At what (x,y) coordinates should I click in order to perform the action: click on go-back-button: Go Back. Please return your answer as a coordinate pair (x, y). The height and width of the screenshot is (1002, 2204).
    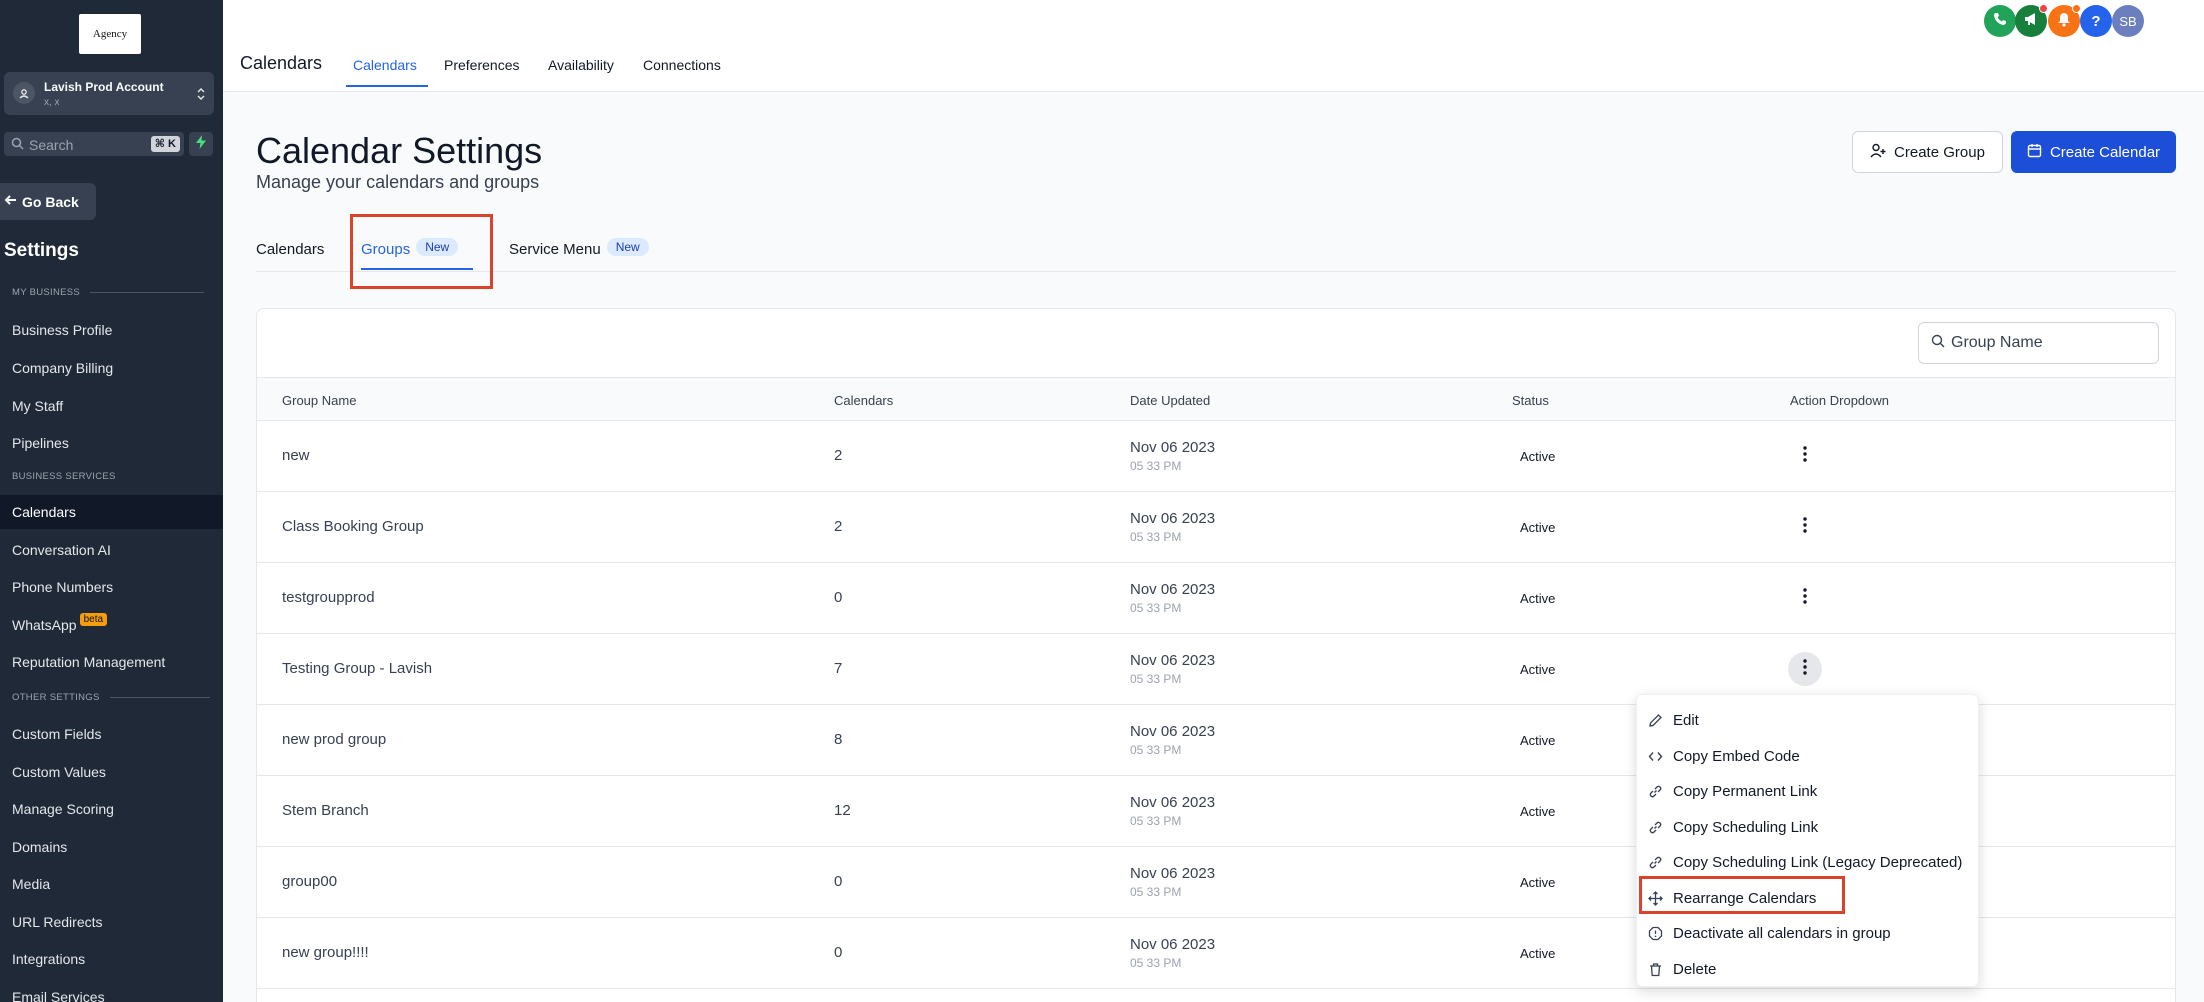
    Looking at the image, I should click on (48, 201).